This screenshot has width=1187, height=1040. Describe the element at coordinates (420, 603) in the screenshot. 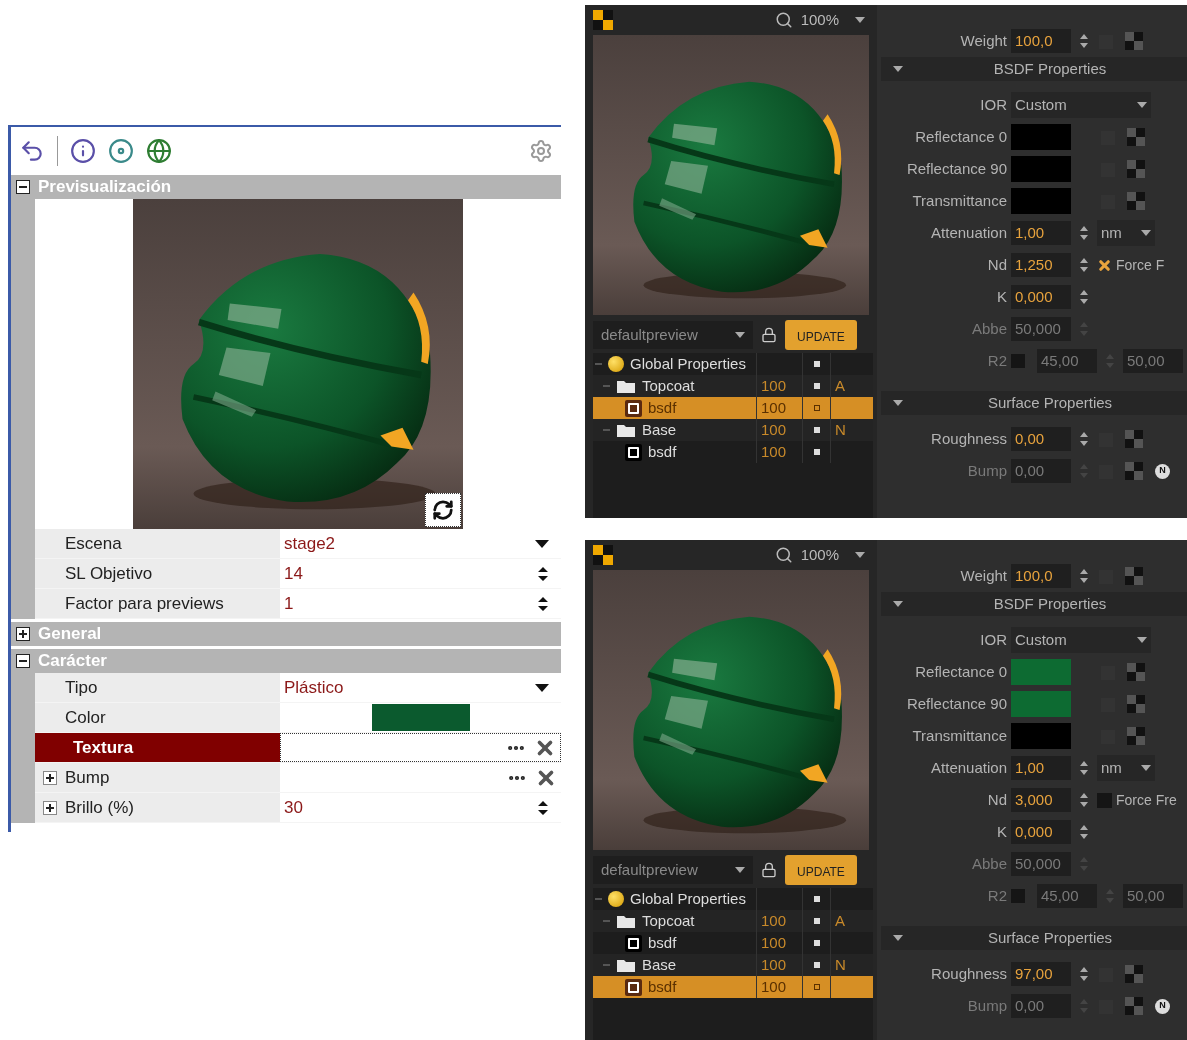

I see `property-value-field: 1` at that location.